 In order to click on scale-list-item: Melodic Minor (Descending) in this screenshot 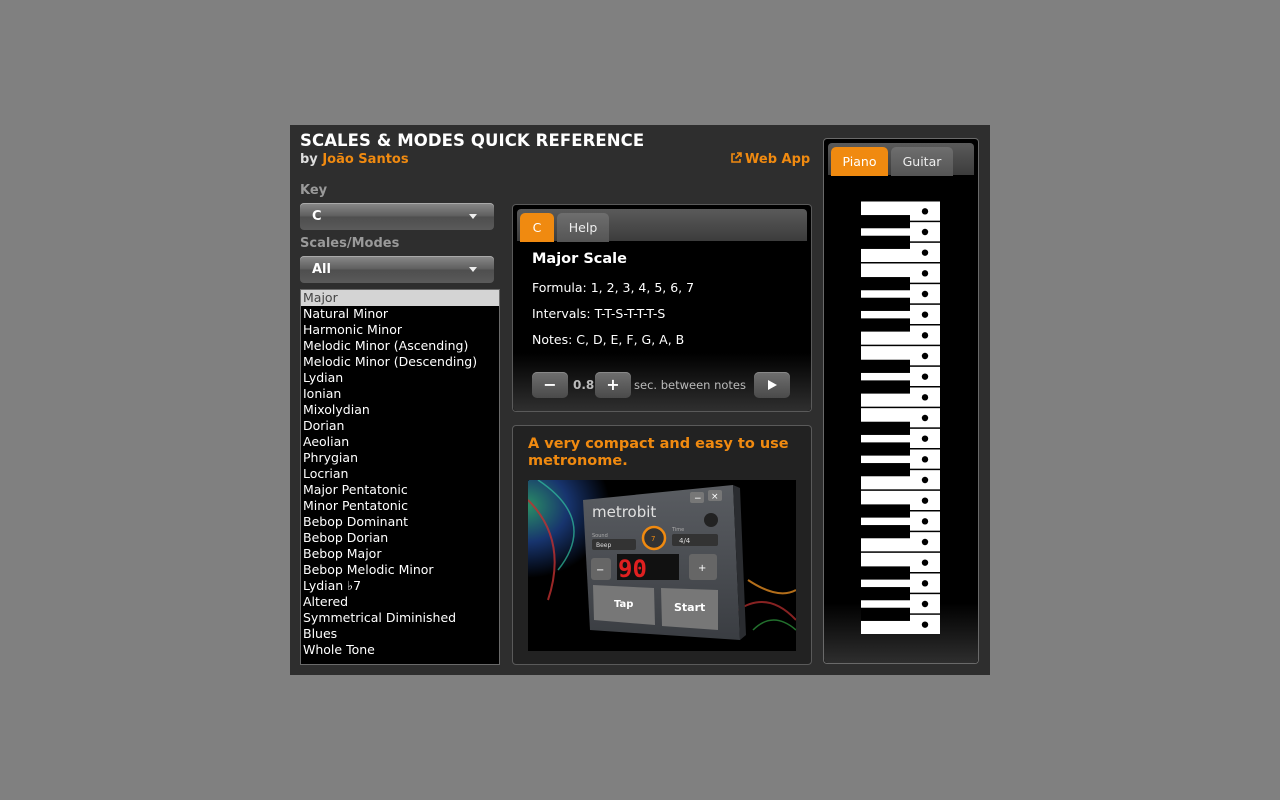, I will do `click(400, 362)`.